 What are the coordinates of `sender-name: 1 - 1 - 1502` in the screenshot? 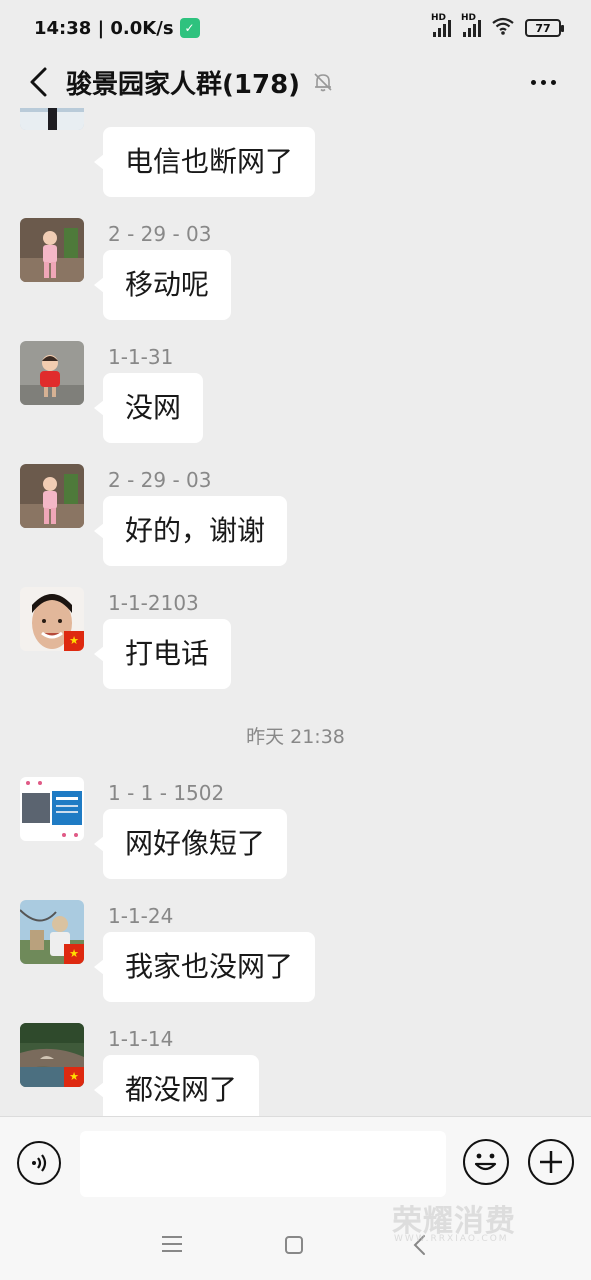 It's located at (166, 793).